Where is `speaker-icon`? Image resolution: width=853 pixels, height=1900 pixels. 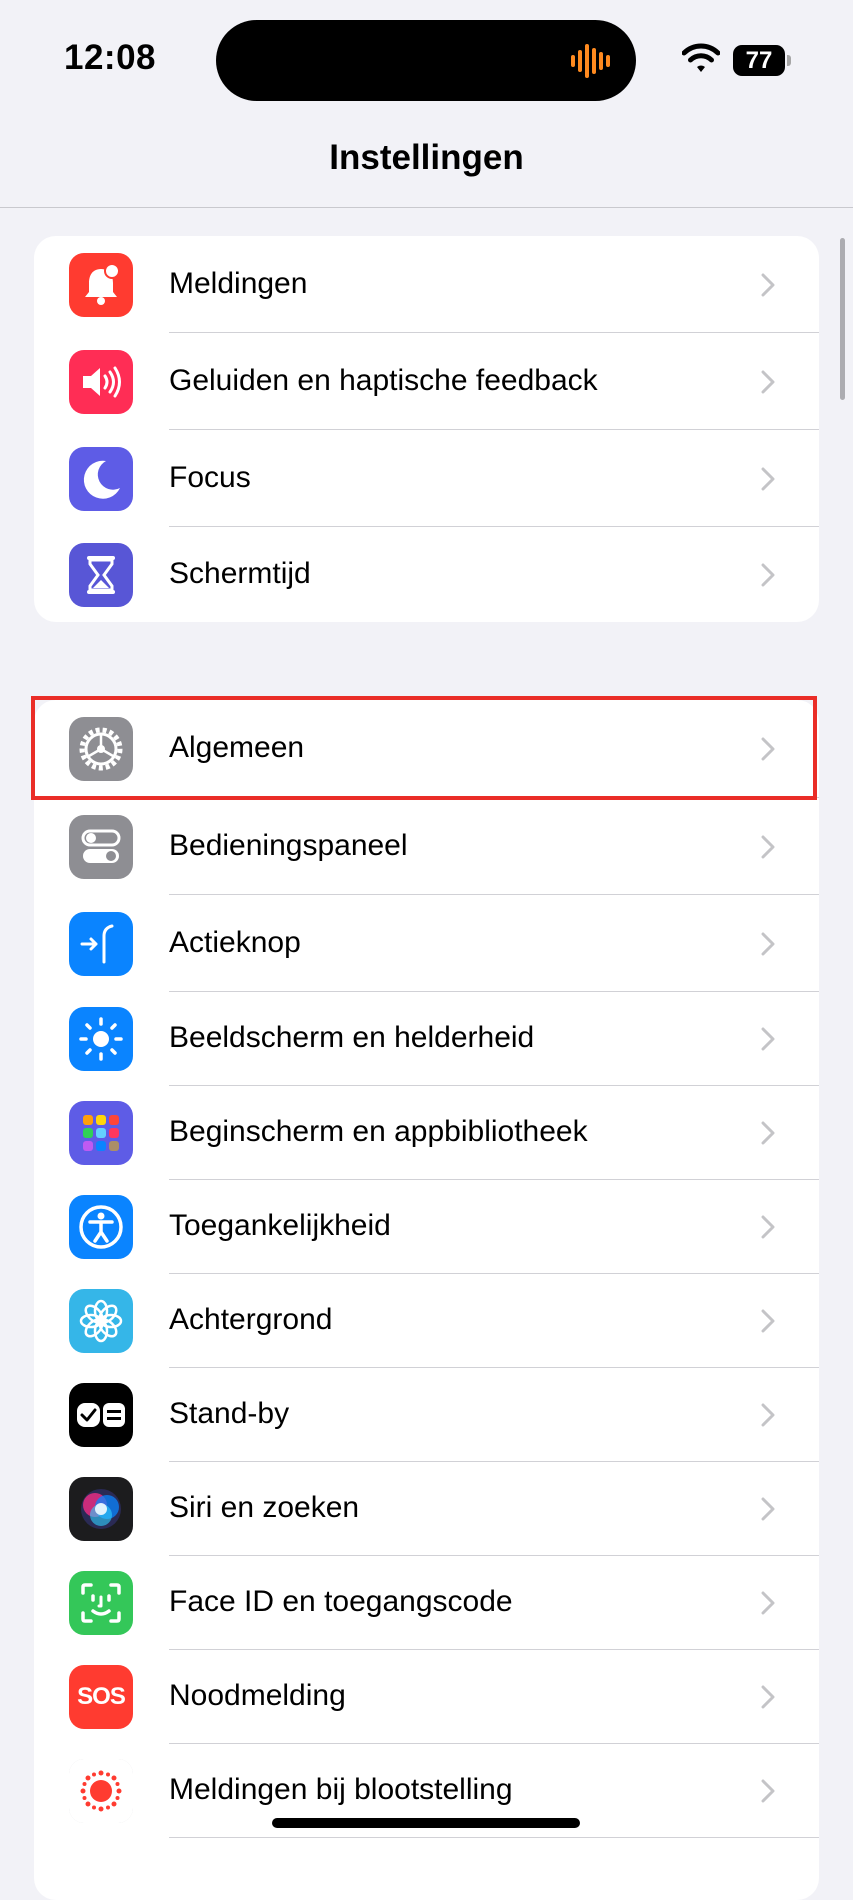
speaker-icon is located at coordinates (101, 382).